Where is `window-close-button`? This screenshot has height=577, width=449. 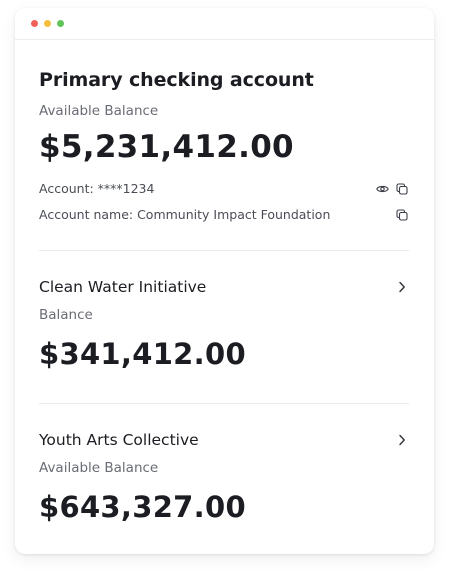 window-close-button is located at coordinates (34, 23).